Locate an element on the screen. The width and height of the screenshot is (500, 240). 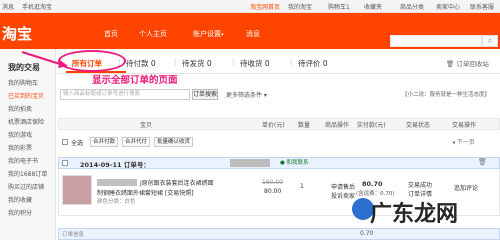
topbar-my-taobao: 我的淘宝 is located at coordinates (300, 6).